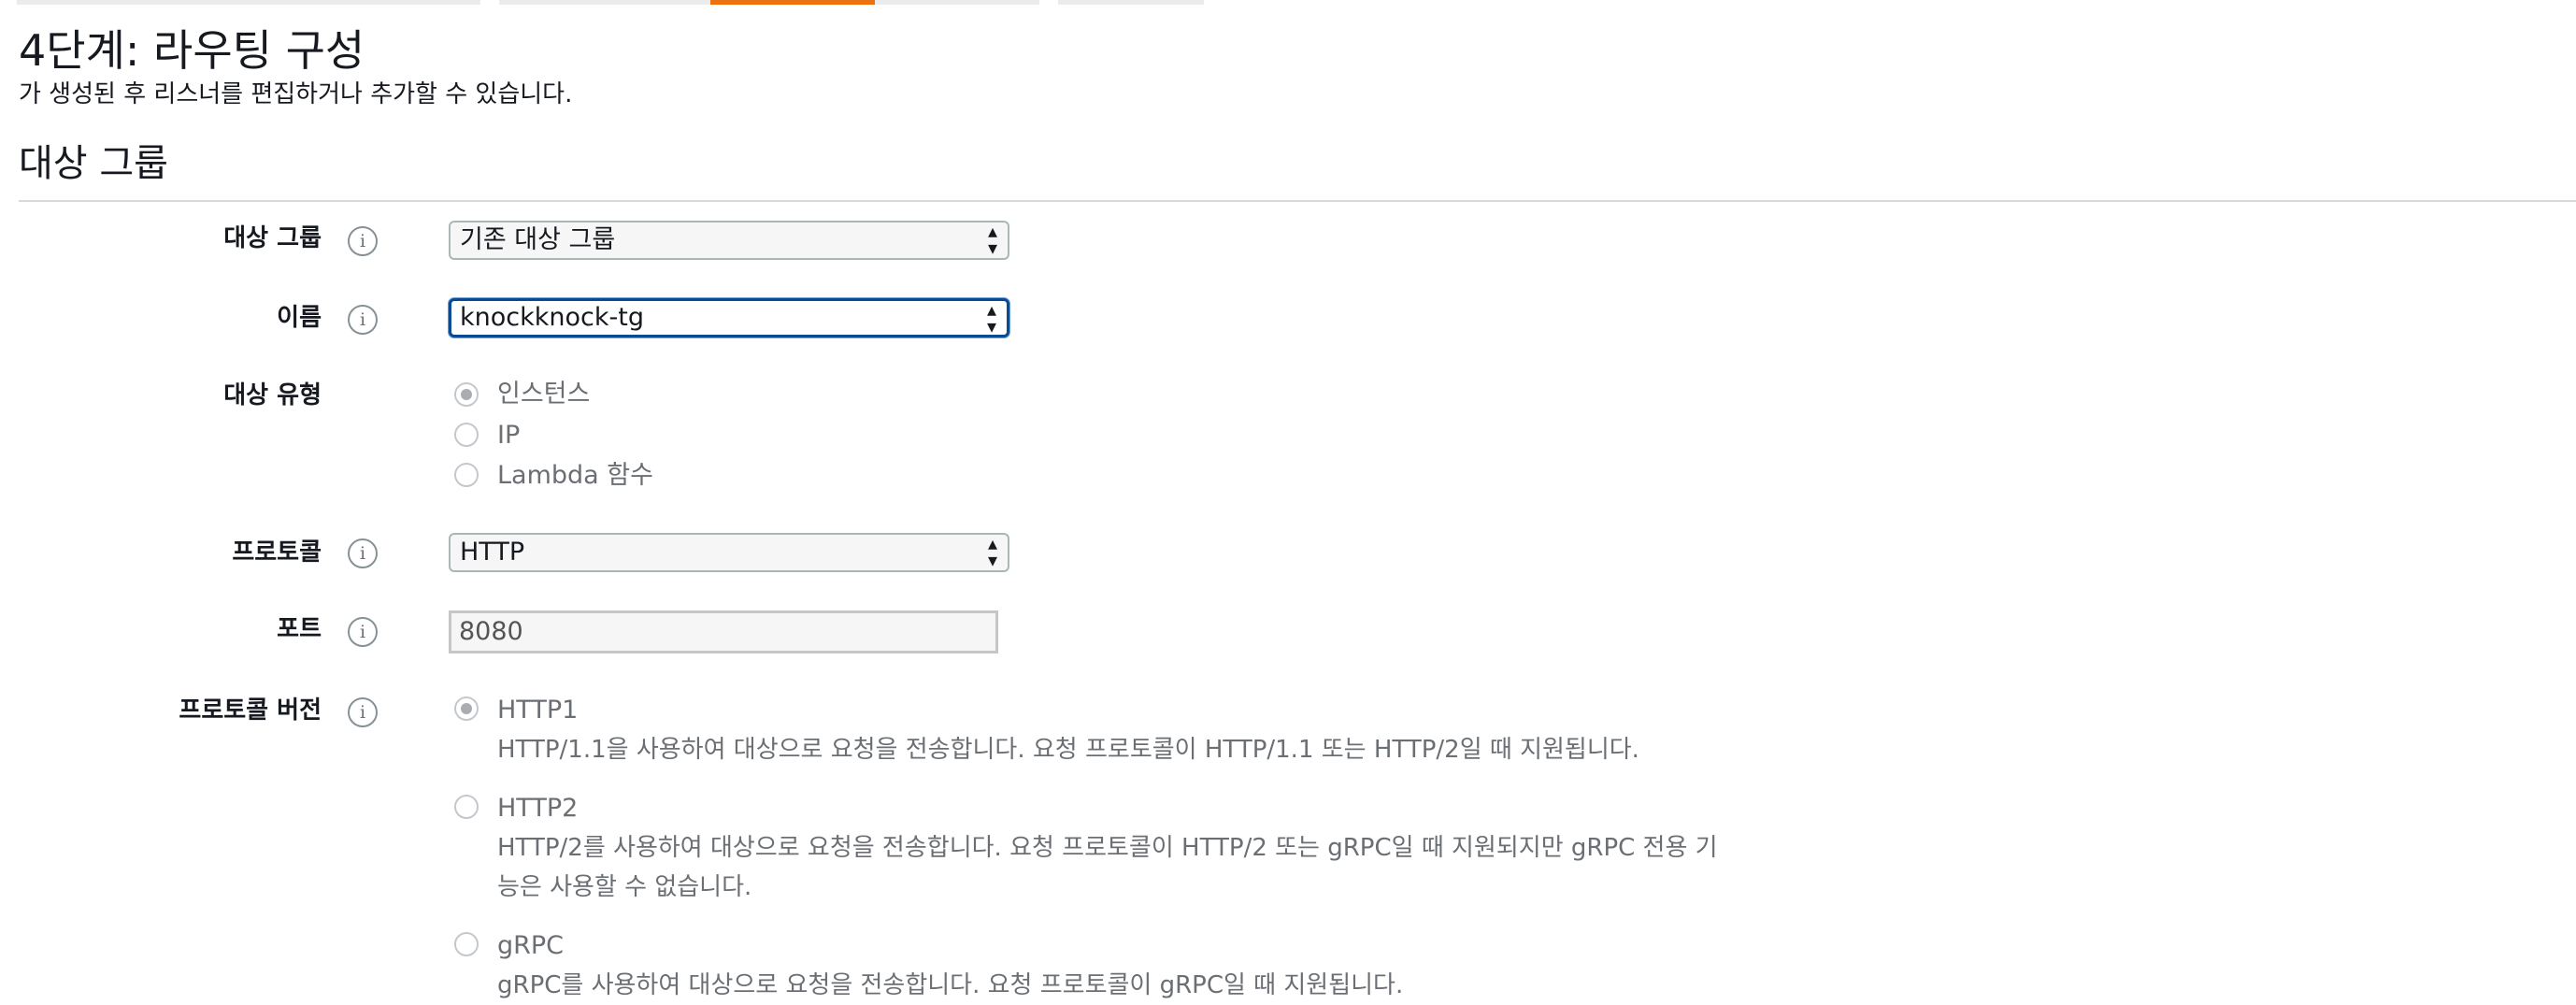  What do you see at coordinates (296, 94) in the screenshot?
I see `page-subtitle: 가 생성된 후 리스너를 편집하거나 추가할 수 있습니다.` at bounding box center [296, 94].